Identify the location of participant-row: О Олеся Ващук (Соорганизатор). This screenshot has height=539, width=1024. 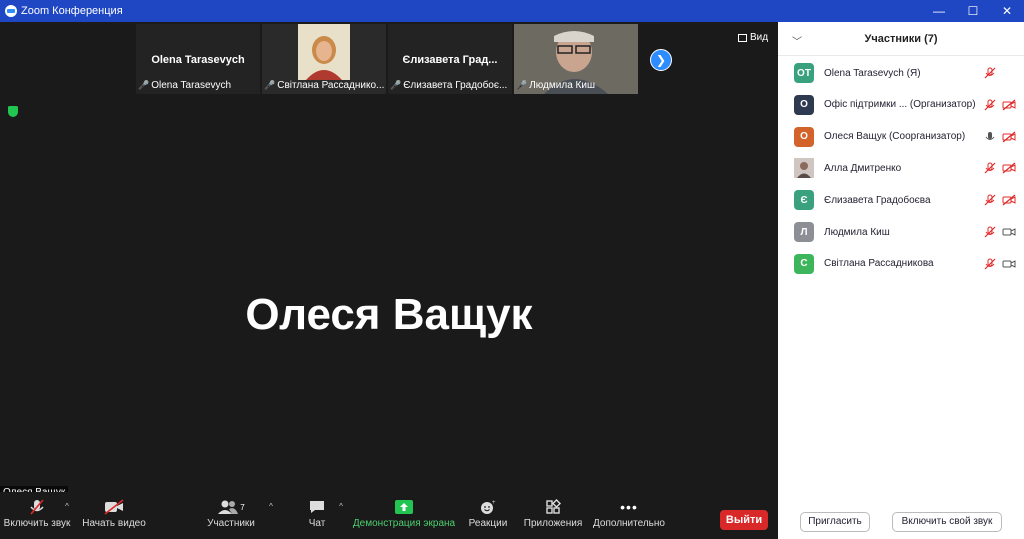
(905, 137).